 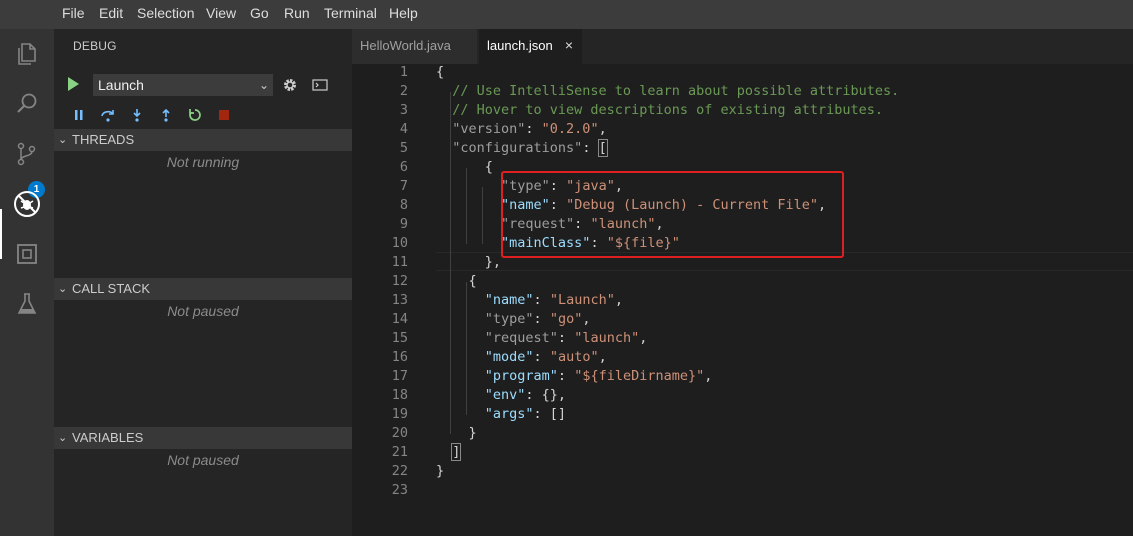 I want to click on extensions-icon, so click(x=27, y=254).